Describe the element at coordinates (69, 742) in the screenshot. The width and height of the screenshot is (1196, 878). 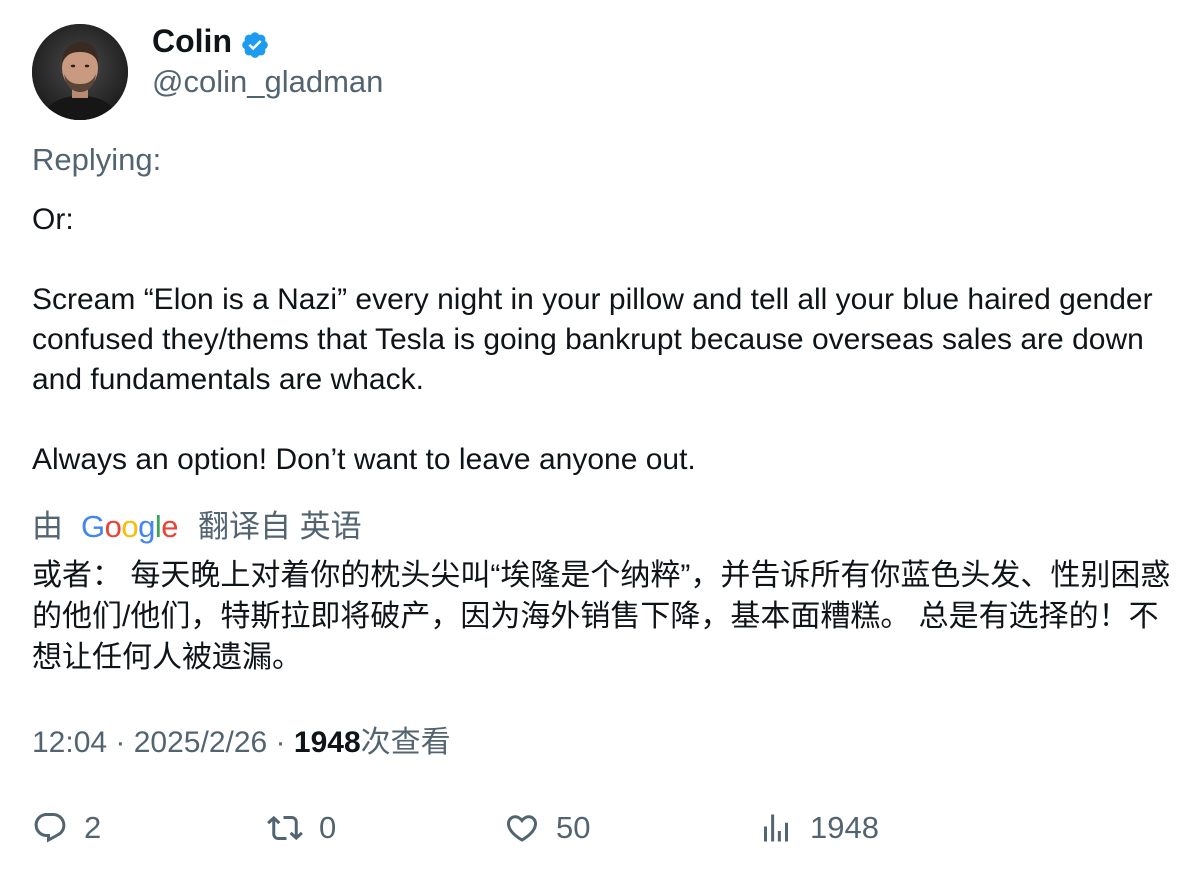
I see `tweet-time: 12:04` at that location.